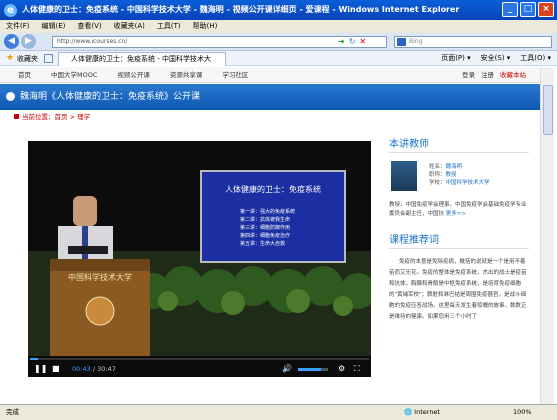  What do you see at coordinates (468, 183) in the screenshot?
I see `teacher-school: 中国科学技术大学` at bounding box center [468, 183].